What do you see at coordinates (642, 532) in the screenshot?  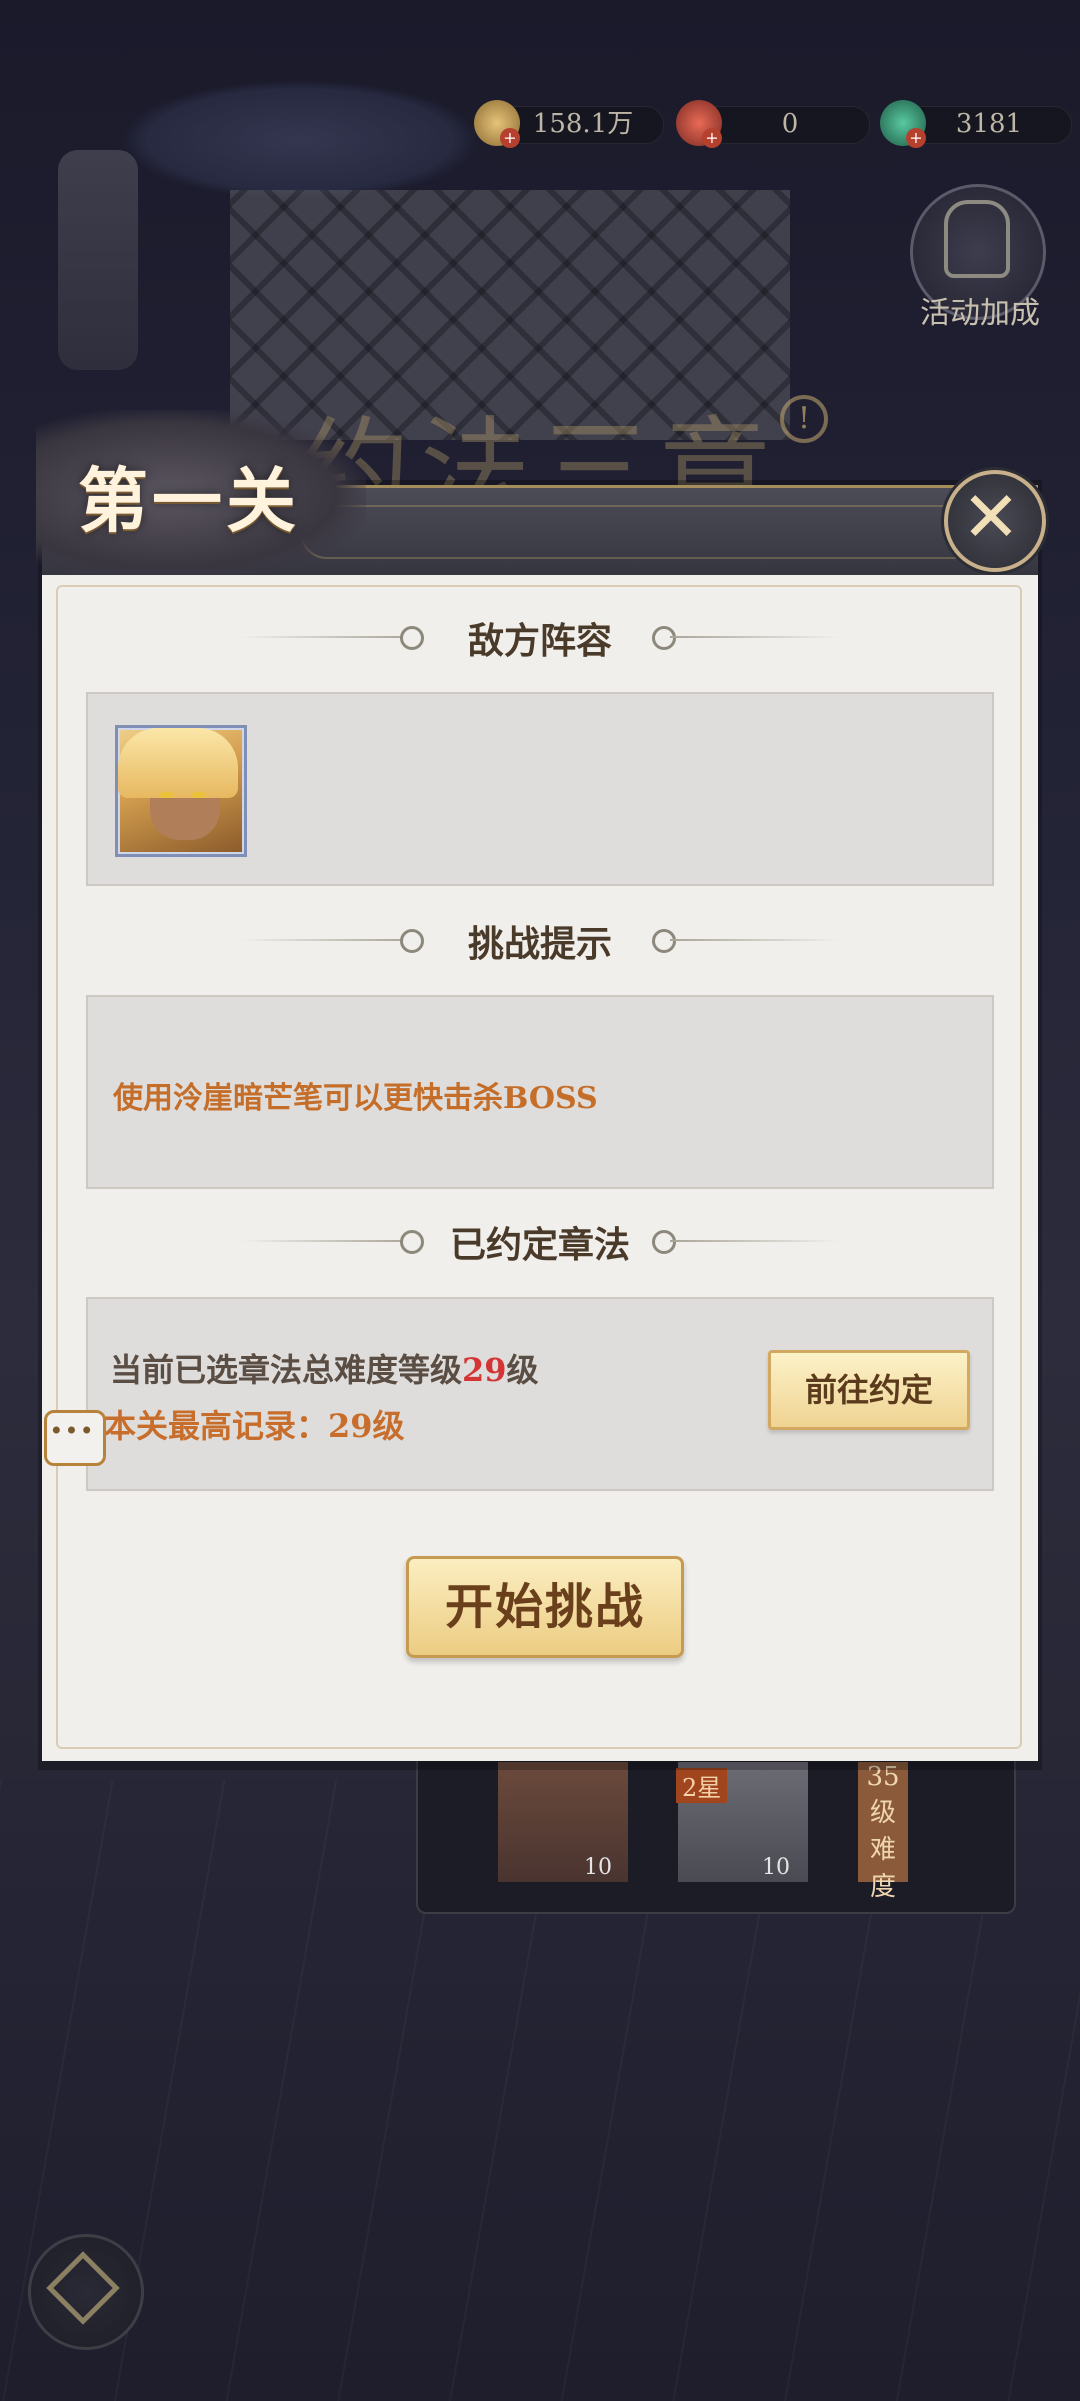 I see `header-ornament` at bounding box center [642, 532].